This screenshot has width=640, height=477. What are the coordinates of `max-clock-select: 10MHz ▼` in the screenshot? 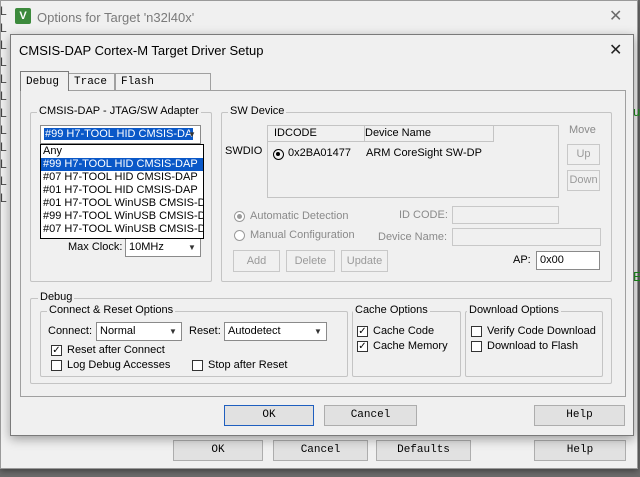 It's located at (163, 247).